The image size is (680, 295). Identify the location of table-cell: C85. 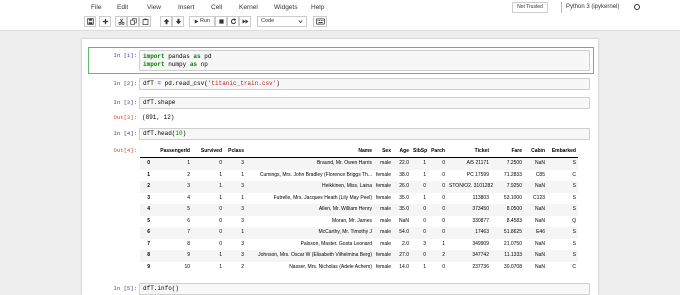
(540, 174).